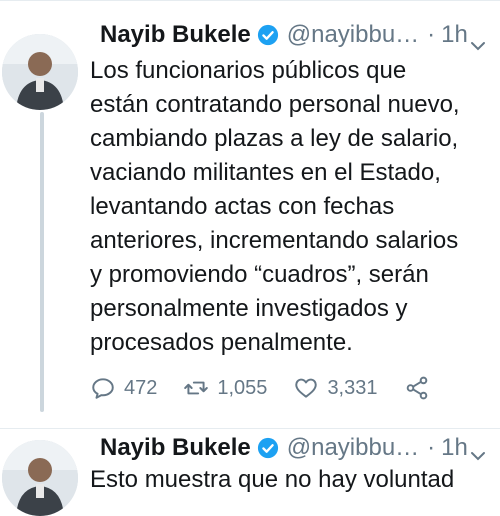 The height and width of the screenshot is (516, 500). What do you see at coordinates (478, 46) in the screenshot?
I see `chevron-down-icon` at bounding box center [478, 46].